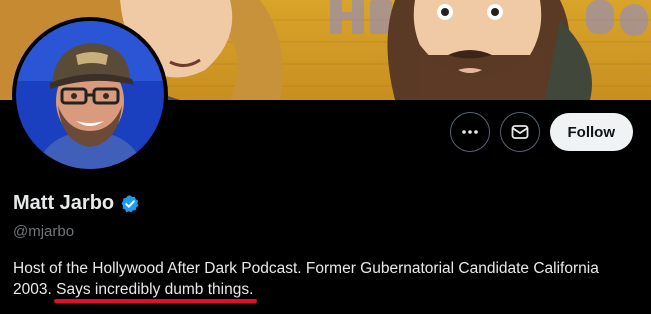 This screenshot has height=314, width=651. What do you see at coordinates (64, 203) in the screenshot?
I see `profile-name: Matt Jarbo` at bounding box center [64, 203].